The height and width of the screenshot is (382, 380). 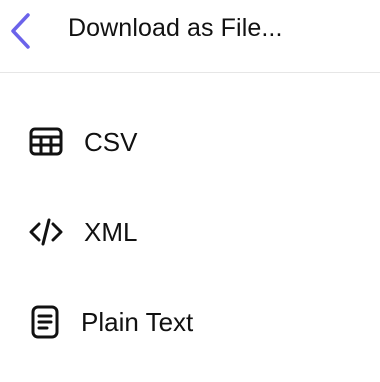 What do you see at coordinates (46, 232) in the screenshot?
I see `code-icon` at bounding box center [46, 232].